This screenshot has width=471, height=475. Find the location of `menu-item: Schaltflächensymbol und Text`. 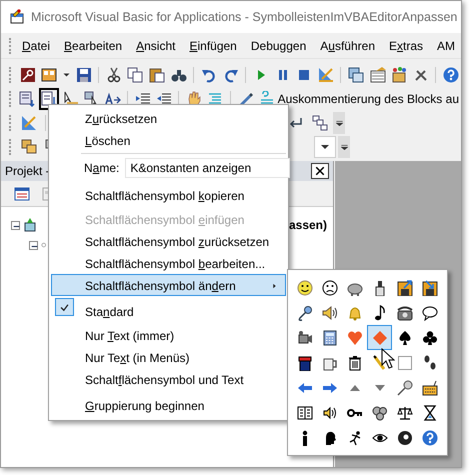

menu-item: Schaltflächensymbol und Text is located at coordinates (168, 379).